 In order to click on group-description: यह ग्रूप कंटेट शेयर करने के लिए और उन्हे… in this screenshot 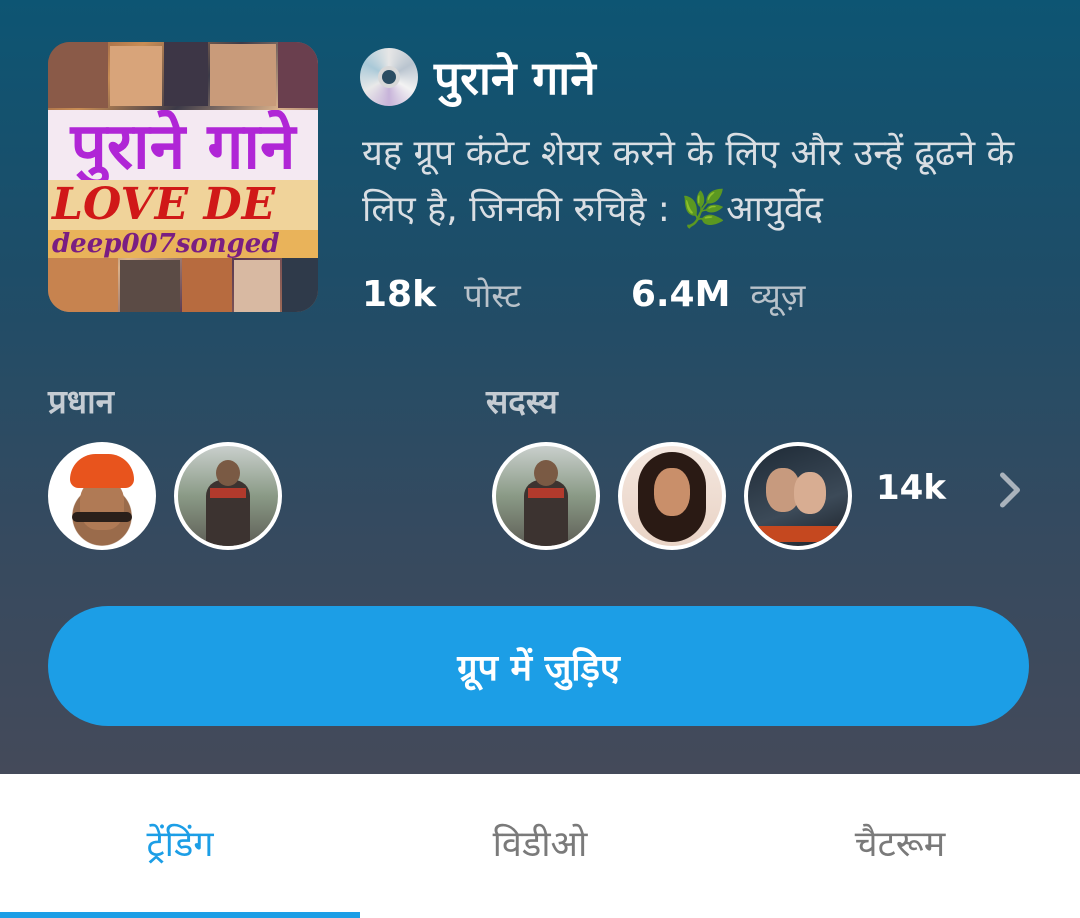, I will do `click(688, 181)`.